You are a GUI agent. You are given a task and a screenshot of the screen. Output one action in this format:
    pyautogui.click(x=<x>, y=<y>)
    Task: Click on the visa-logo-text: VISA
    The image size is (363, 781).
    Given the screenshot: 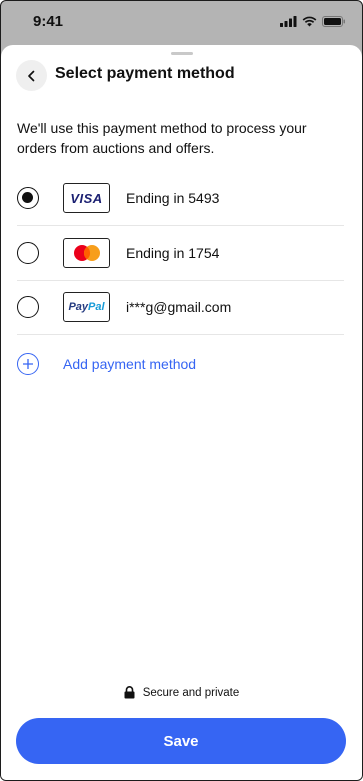 What is the action you would take?
    pyautogui.click(x=86, y=198)
    